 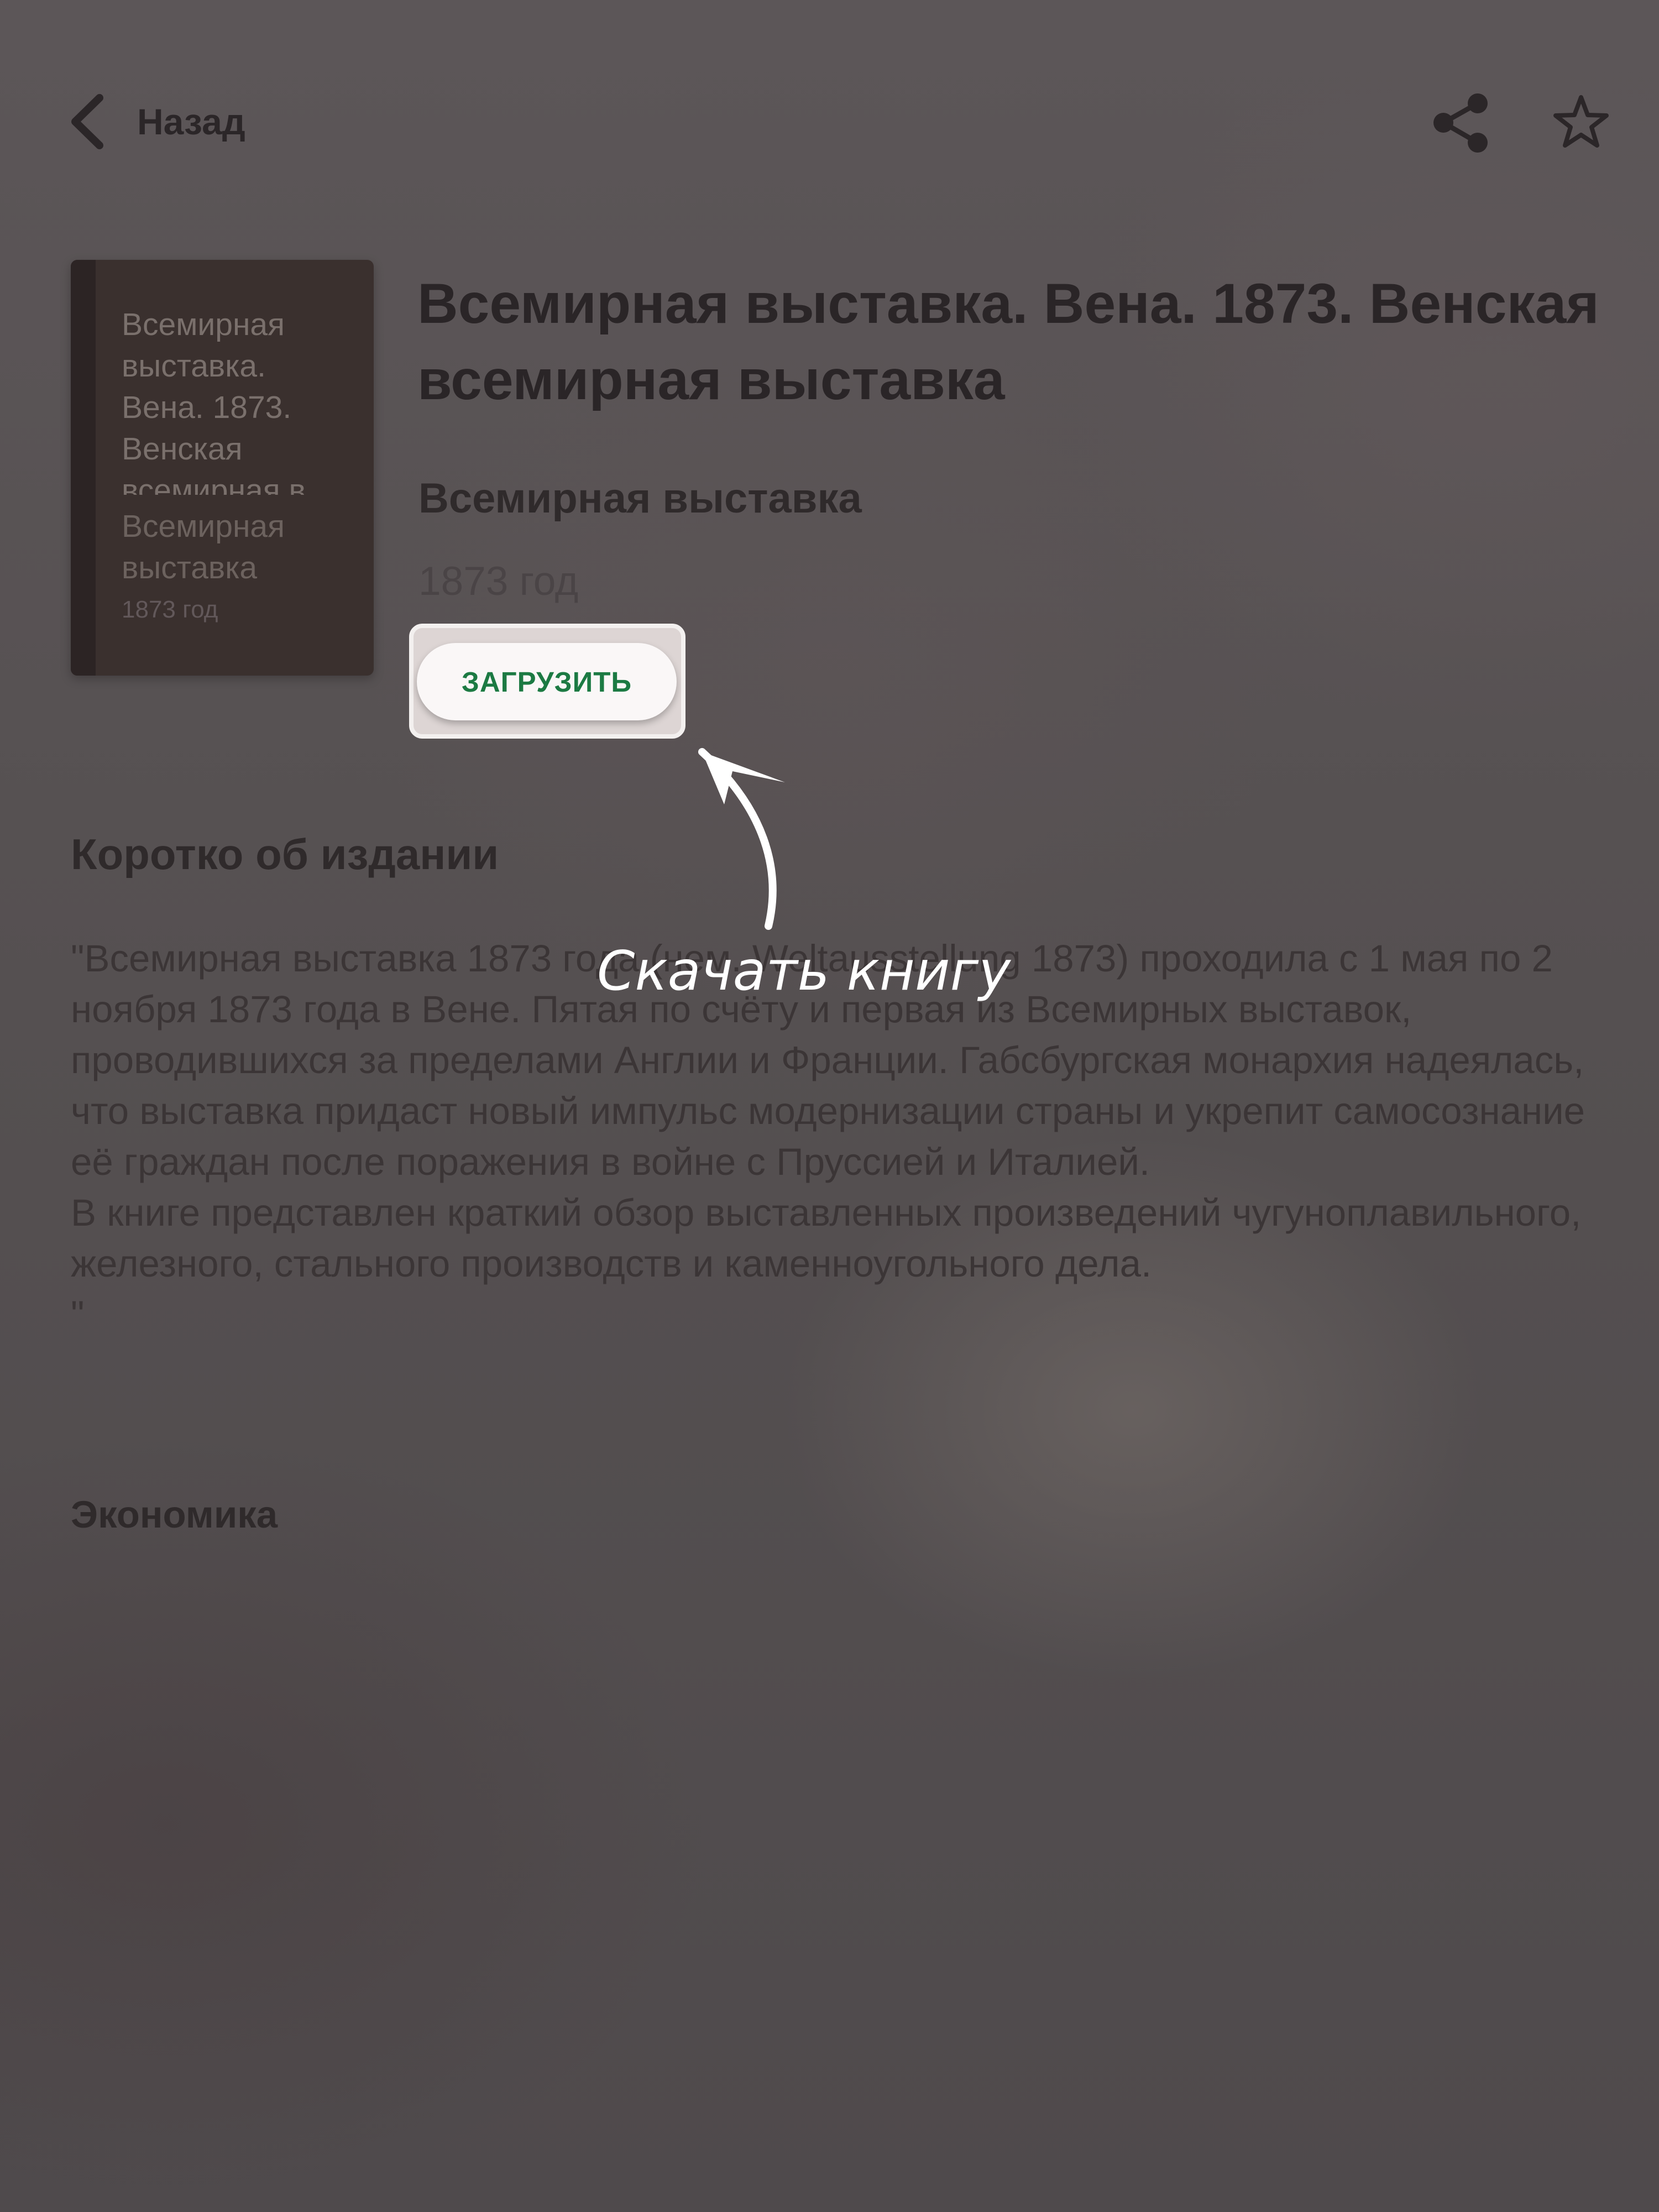 I want to click on top-bar: Назад, so click(x=830, y=116).